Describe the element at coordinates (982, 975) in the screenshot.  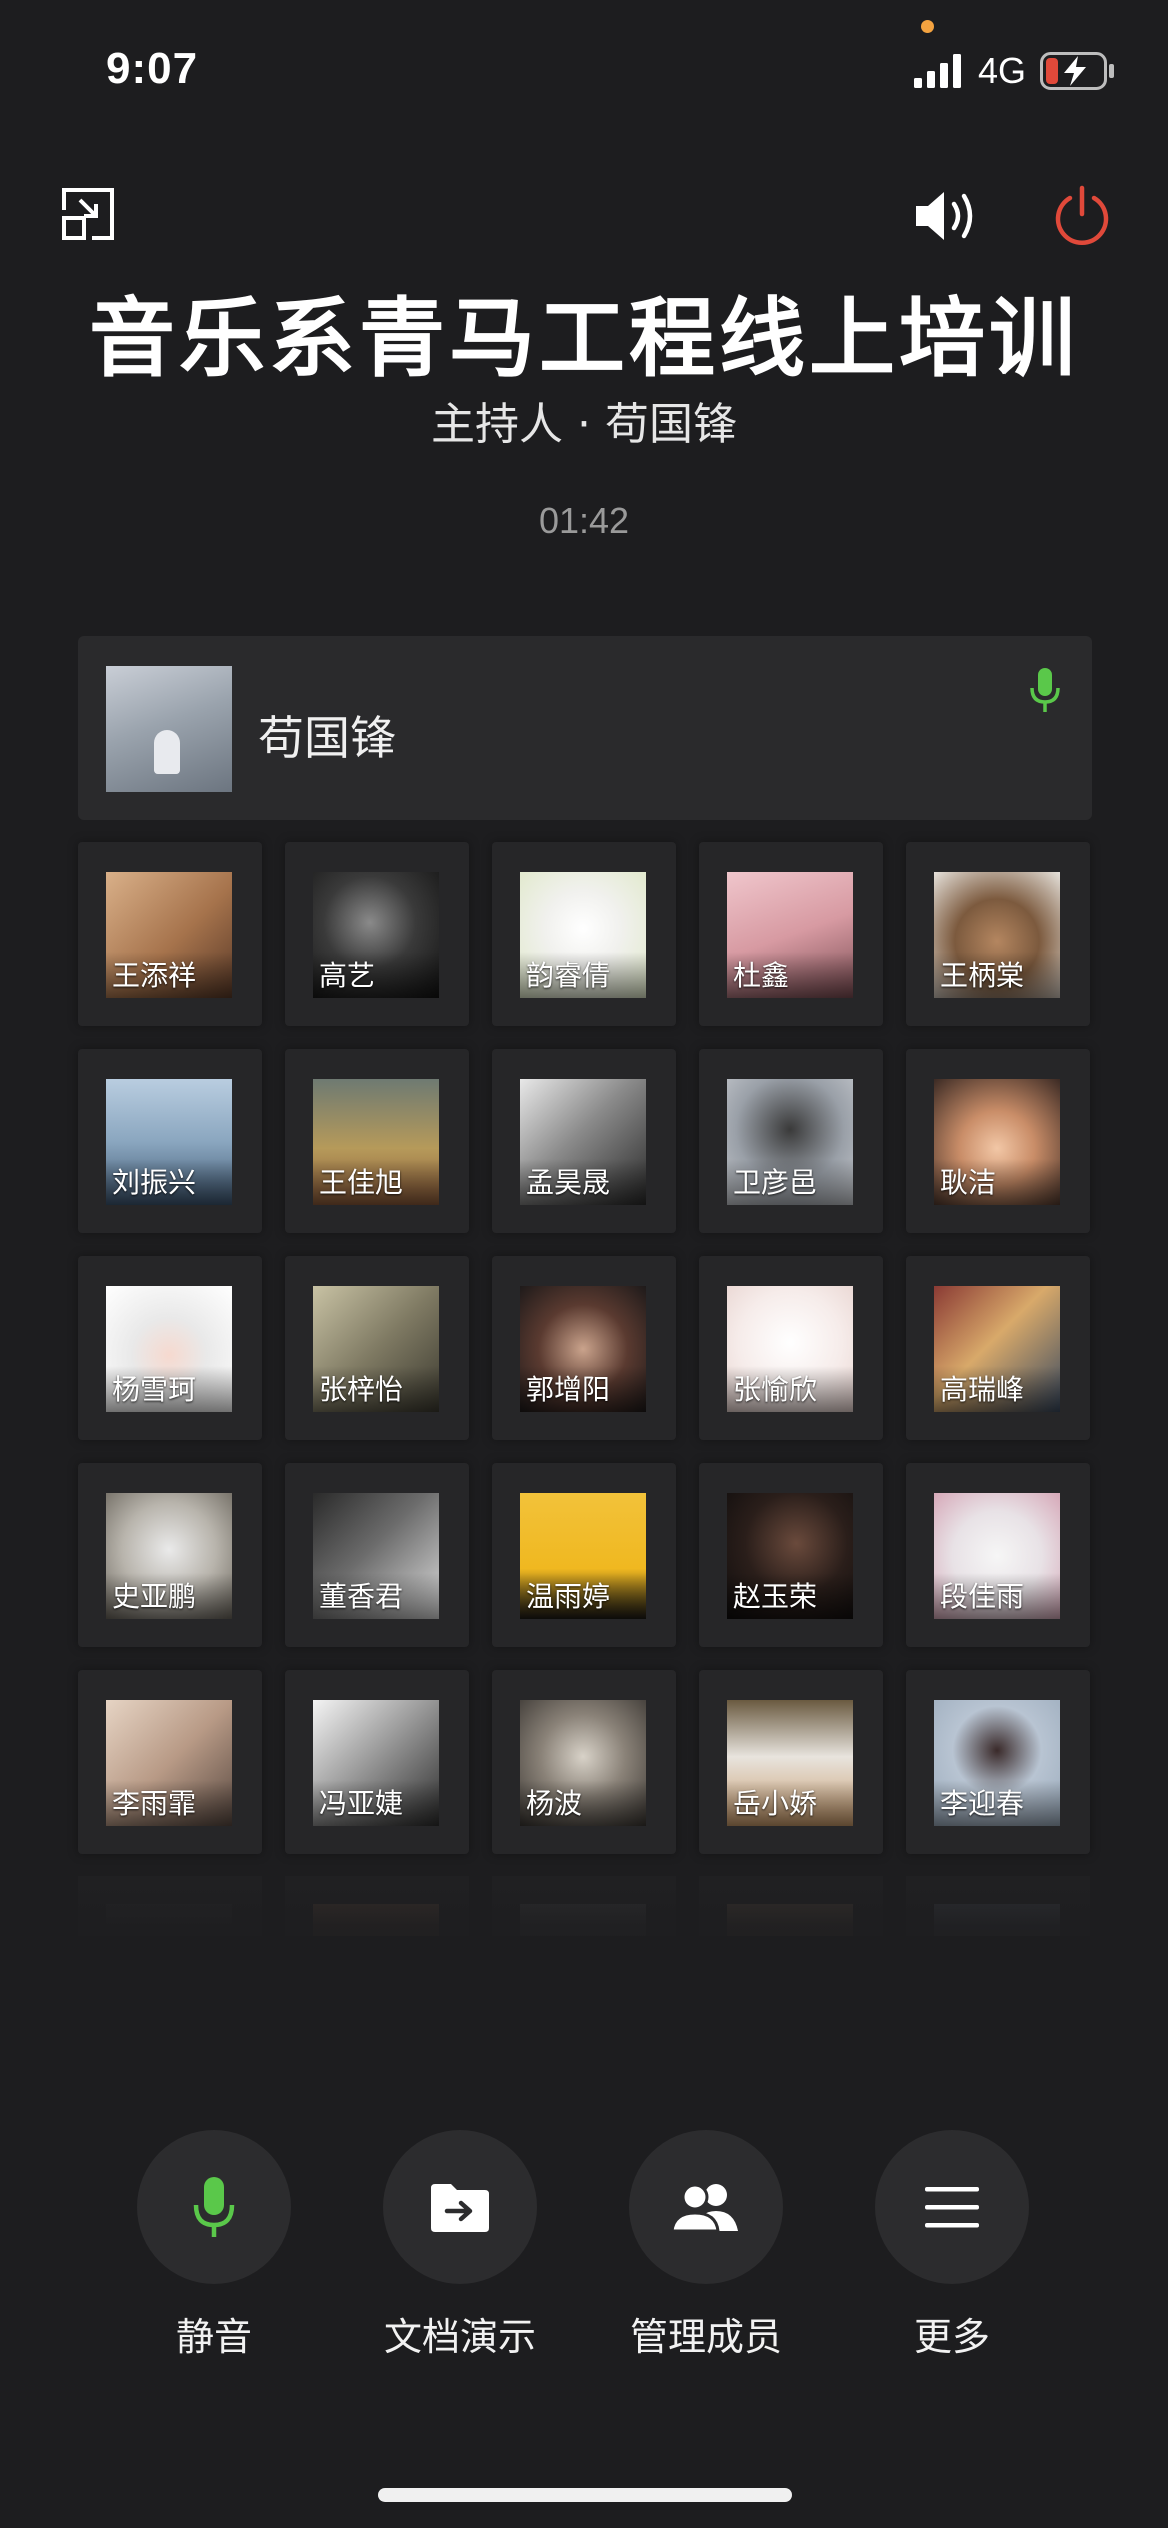
I see `participant-name: 王柄棠` at that location.